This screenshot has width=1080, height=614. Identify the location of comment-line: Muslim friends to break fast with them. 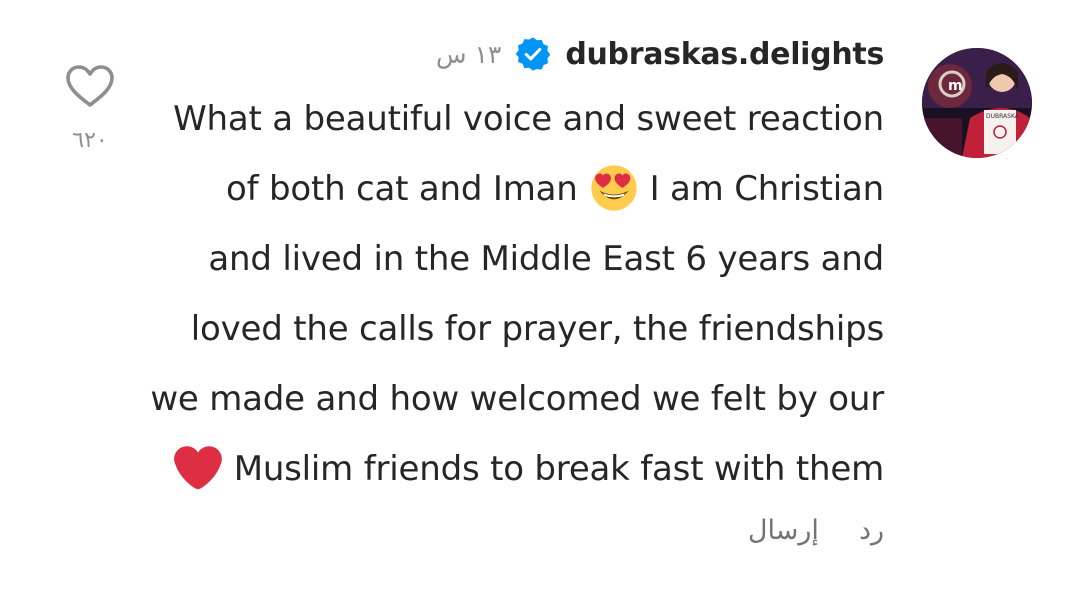
(514, 469).